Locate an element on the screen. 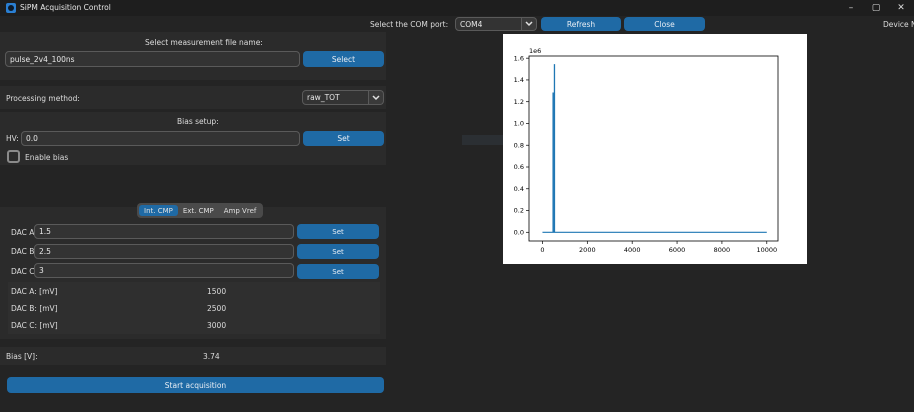 This screenshot has width=914, height=412. file-heading: Select measurement file name: is located at coordinates (204, 42).